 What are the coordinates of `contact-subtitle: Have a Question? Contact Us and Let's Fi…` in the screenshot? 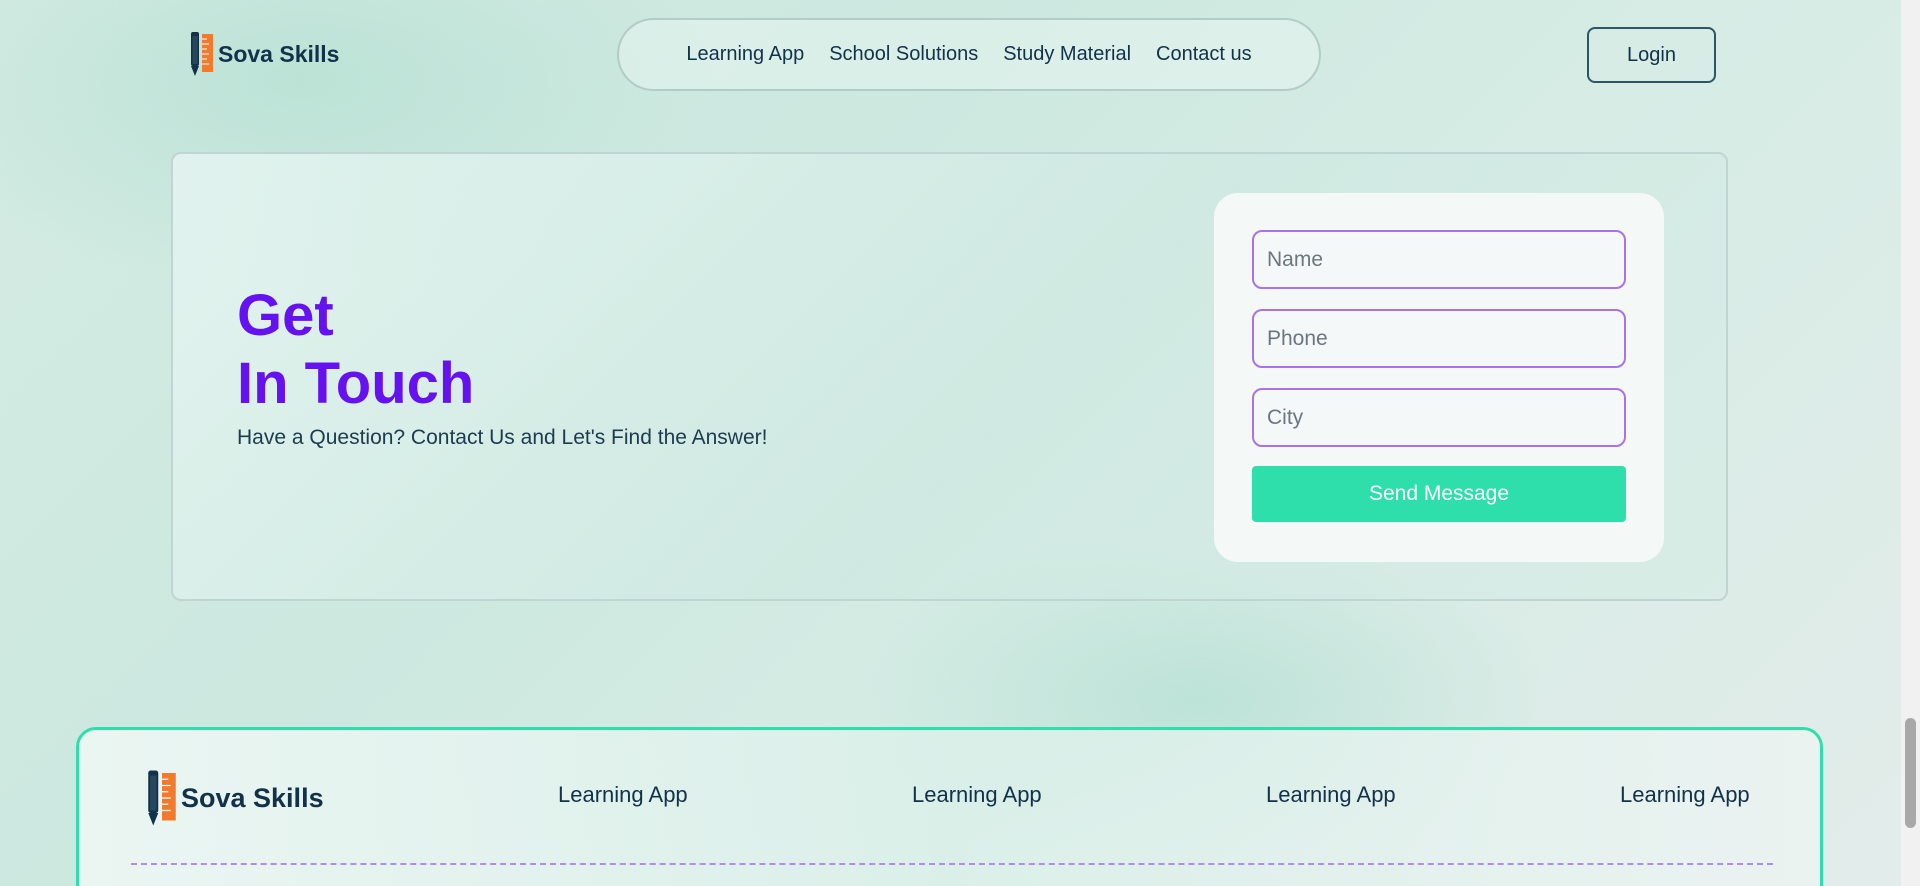 It's located at (502, 437).